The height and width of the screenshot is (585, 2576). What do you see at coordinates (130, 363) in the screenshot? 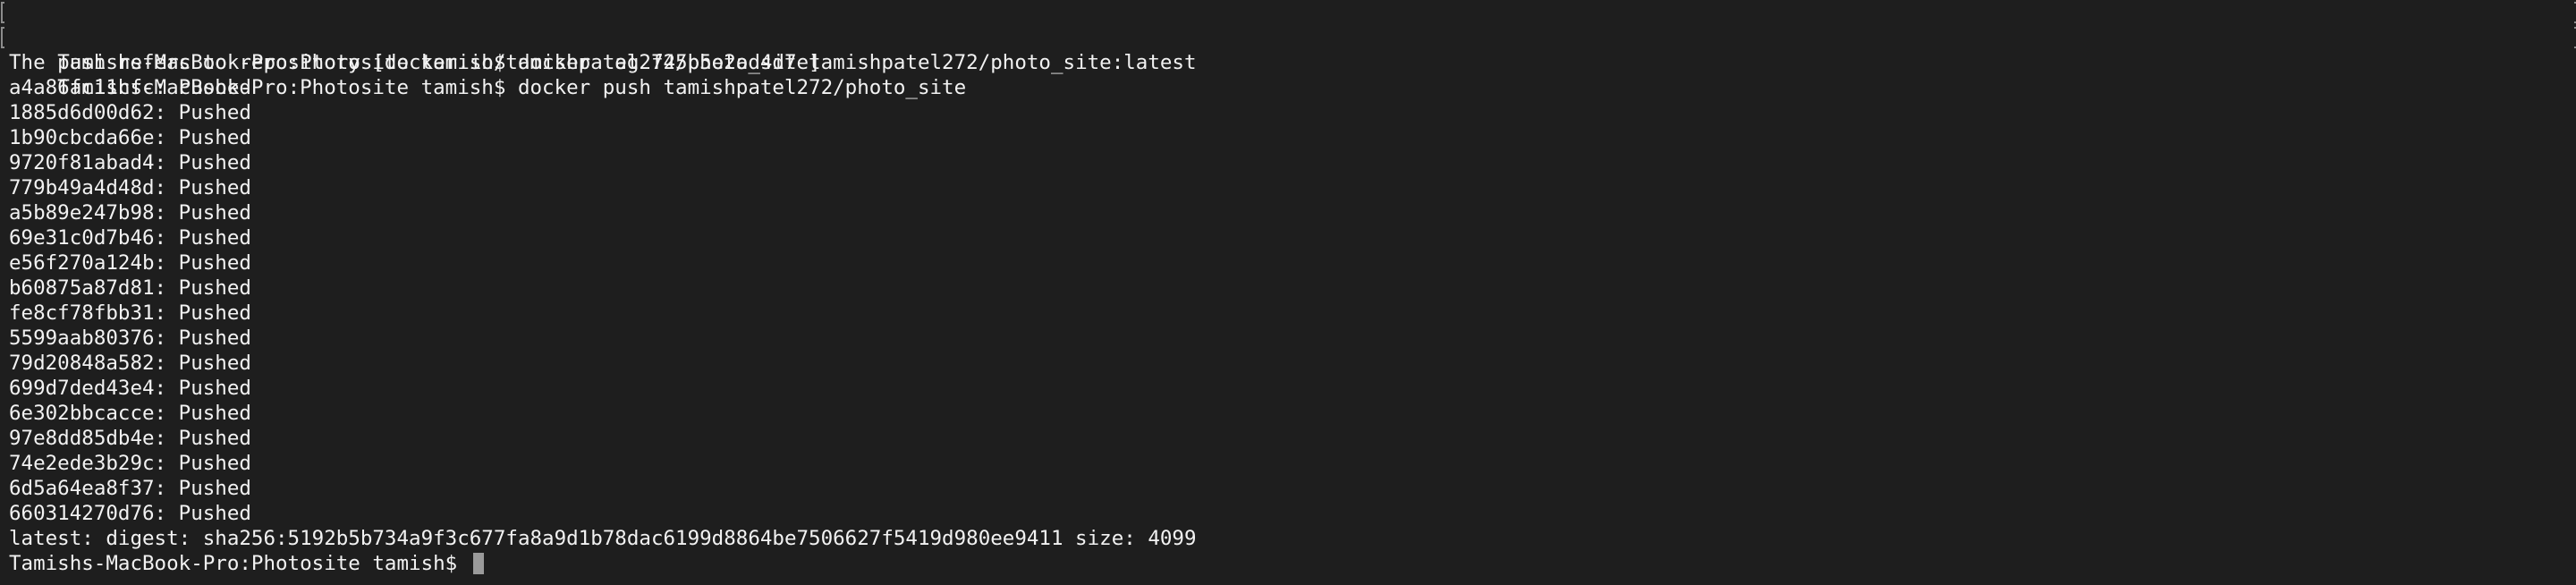
I see `terminal-line-text: 79d20848a582: Pushed` at bounding box center [130, 363].